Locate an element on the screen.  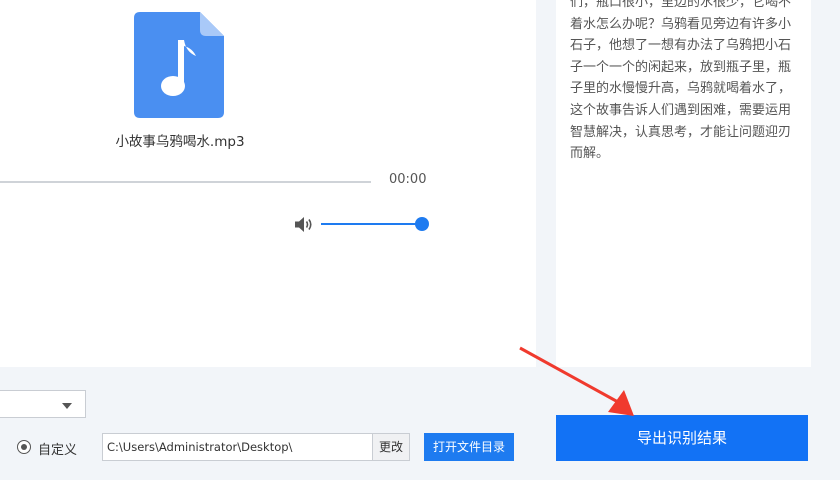
change-path-button: 更改 is located at coordinates (391, 447).